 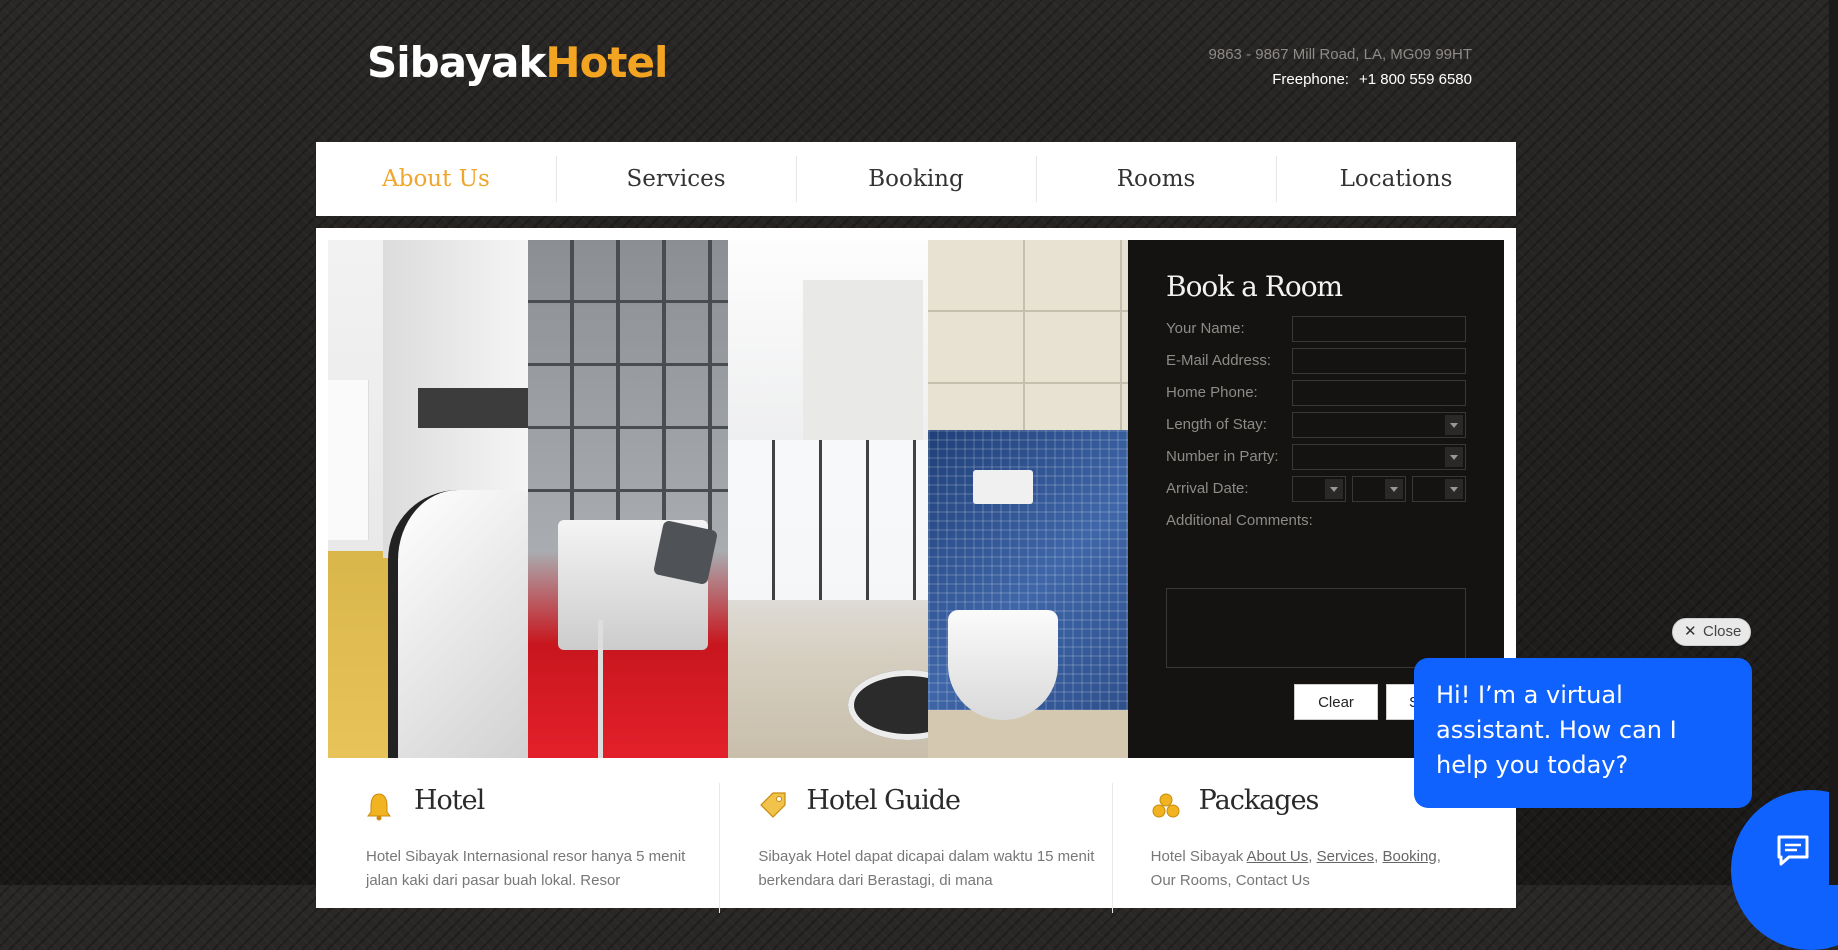 What do you see at coordinates (458, 624) in the screenshot?
I see `chair-shape` at bounding box center [458, 624].